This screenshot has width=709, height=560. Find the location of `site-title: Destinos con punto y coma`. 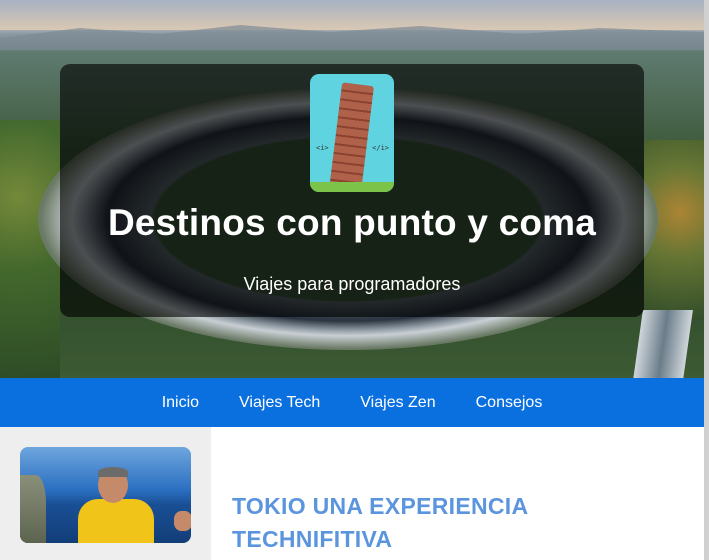

site-title: Destinos con punto y coma is located at coordinates (352, 223).